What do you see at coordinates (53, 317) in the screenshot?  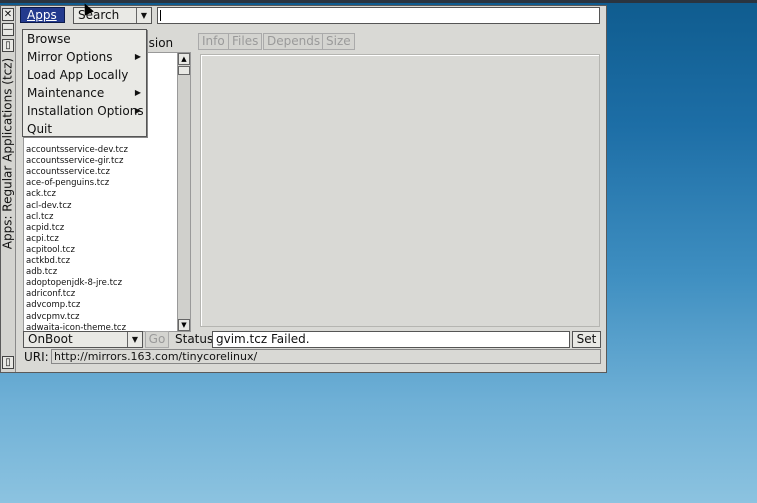 I see `list-item: advcpmv.tcz` at bounding box center [53, 317].